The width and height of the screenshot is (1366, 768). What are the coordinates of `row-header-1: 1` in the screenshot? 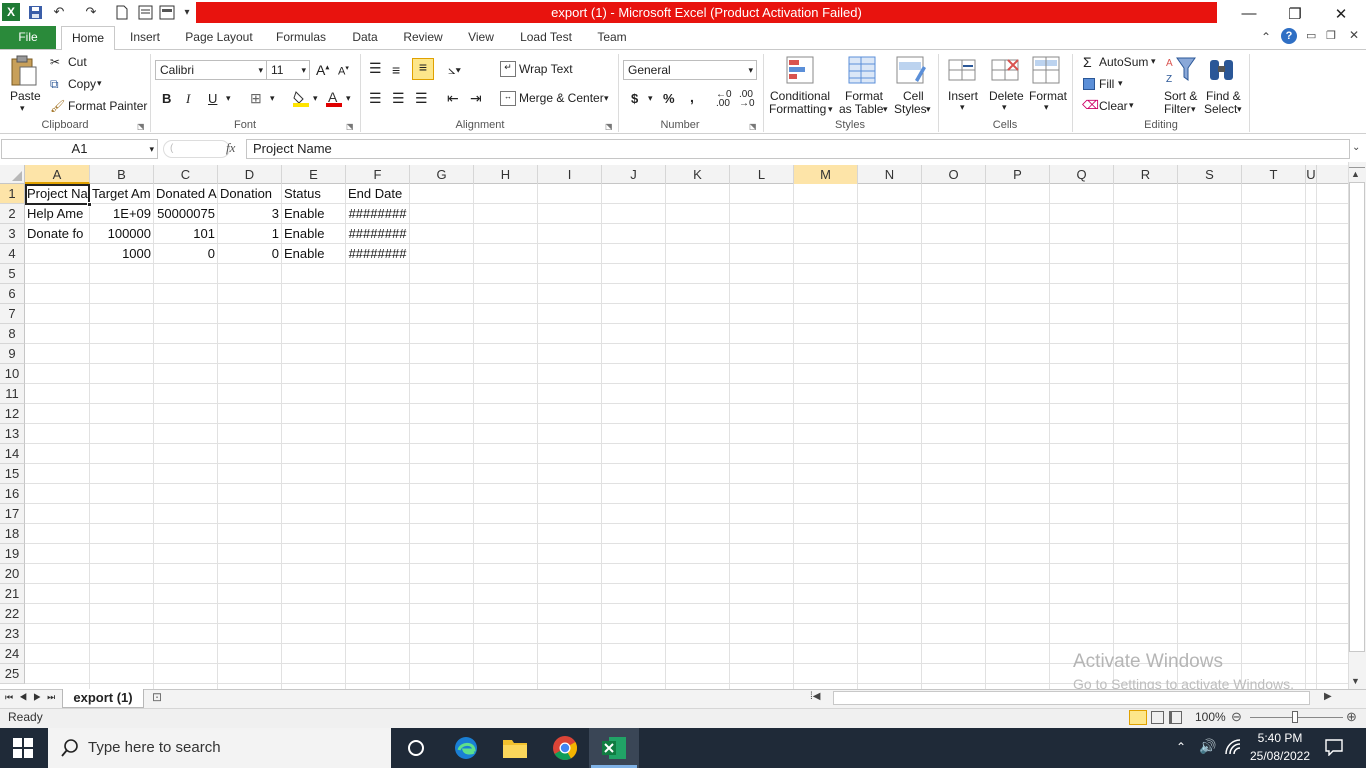 It's located at (12, 194).